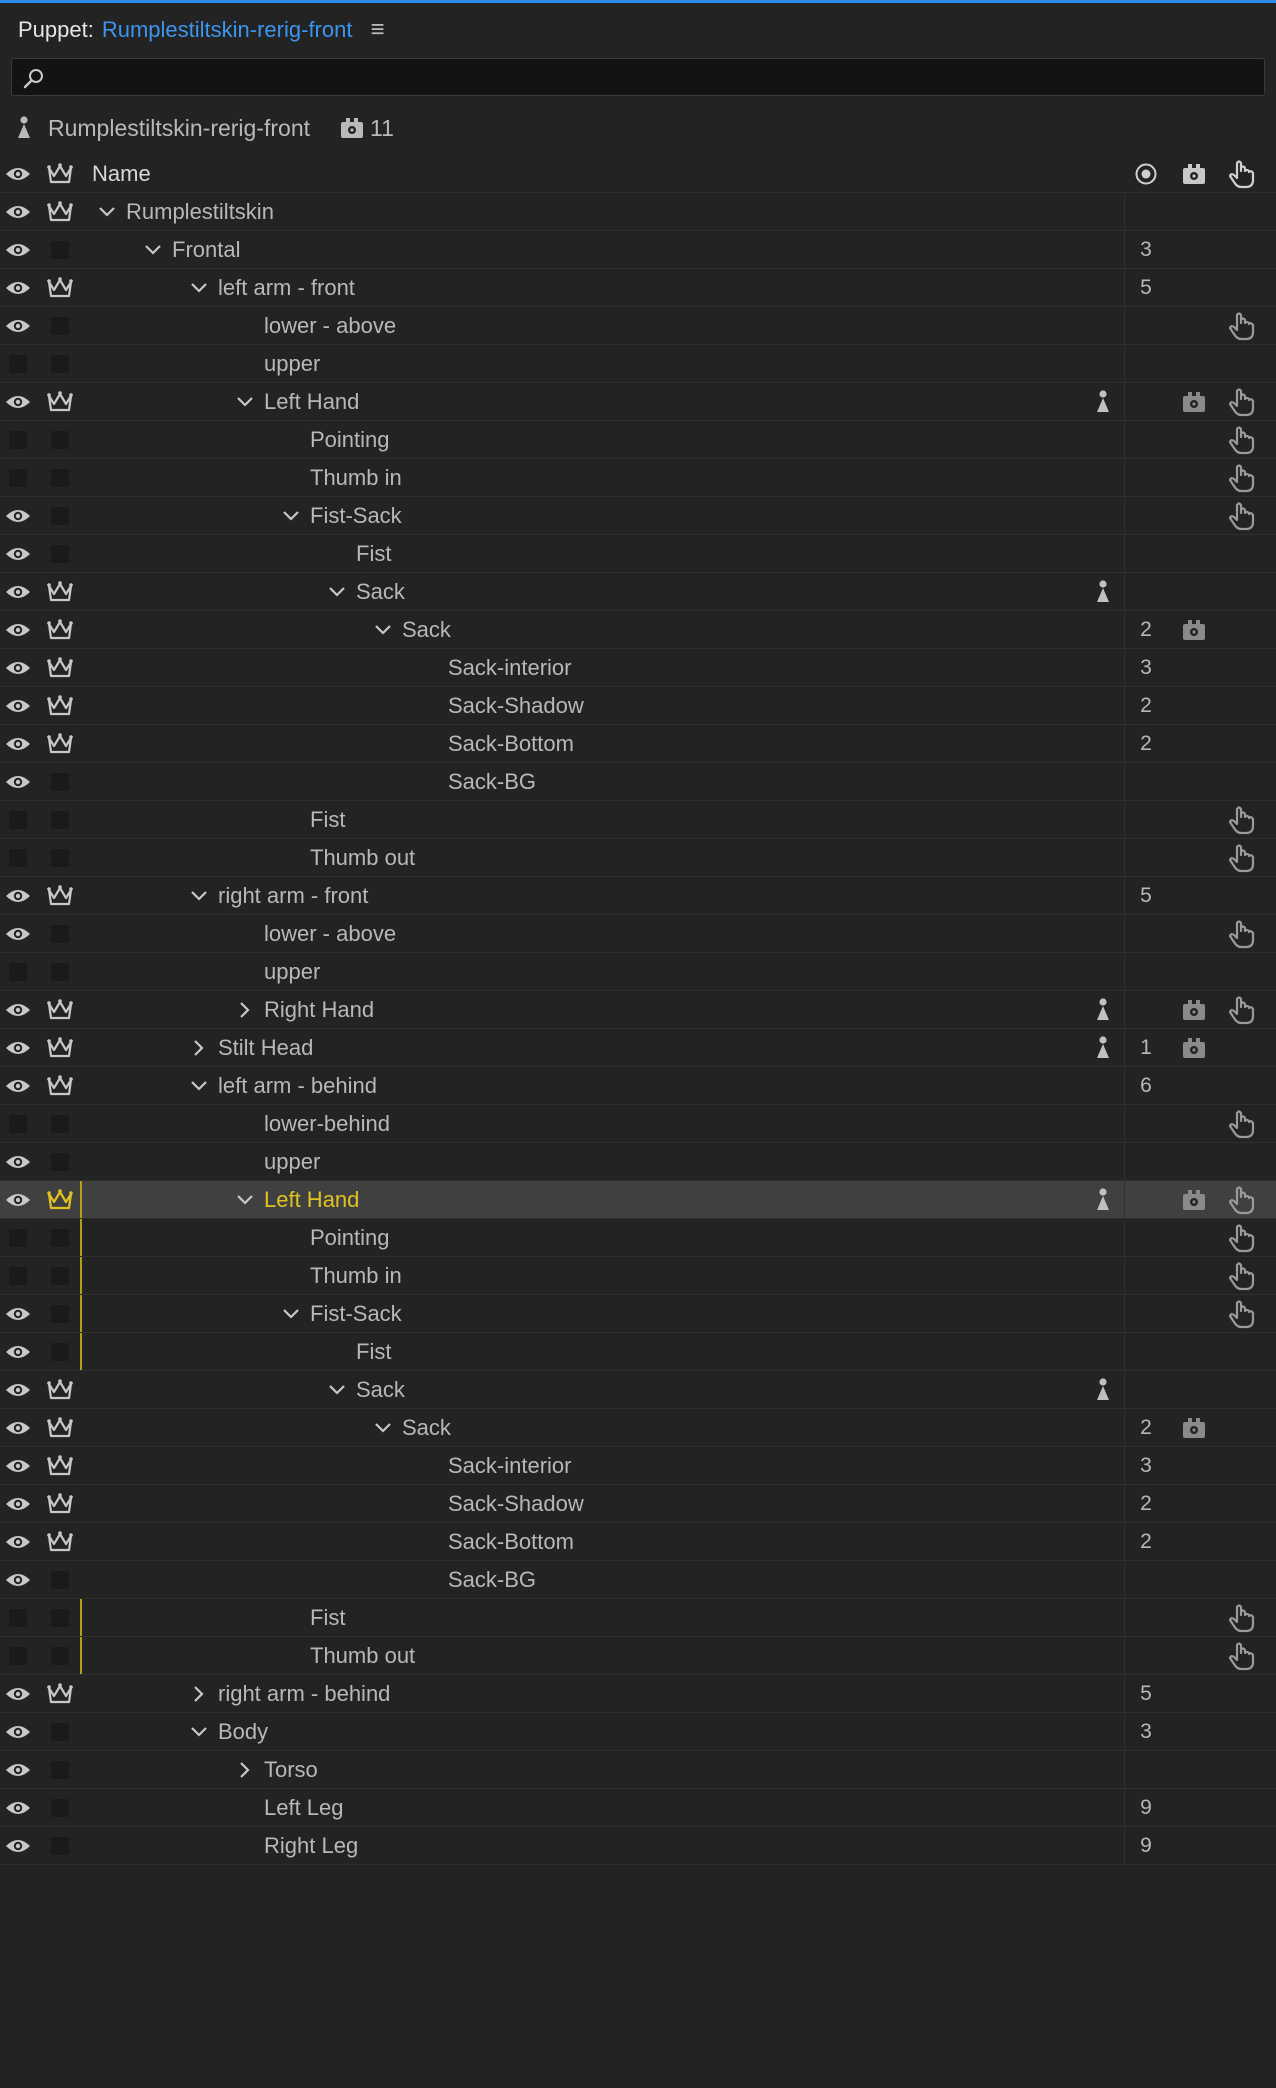  What do you see at coordinates (1242, 173) in the screenshot?
I see `draggable-column-hand-icon` at bounding box center [1242, 173].